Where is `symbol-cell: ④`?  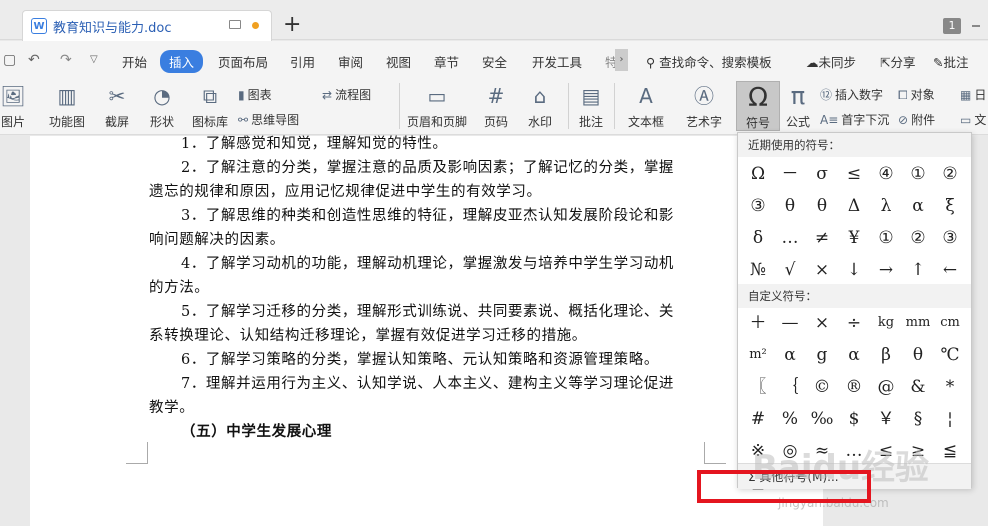 symbol-cell: ④ is located at coordinates (886, 174).